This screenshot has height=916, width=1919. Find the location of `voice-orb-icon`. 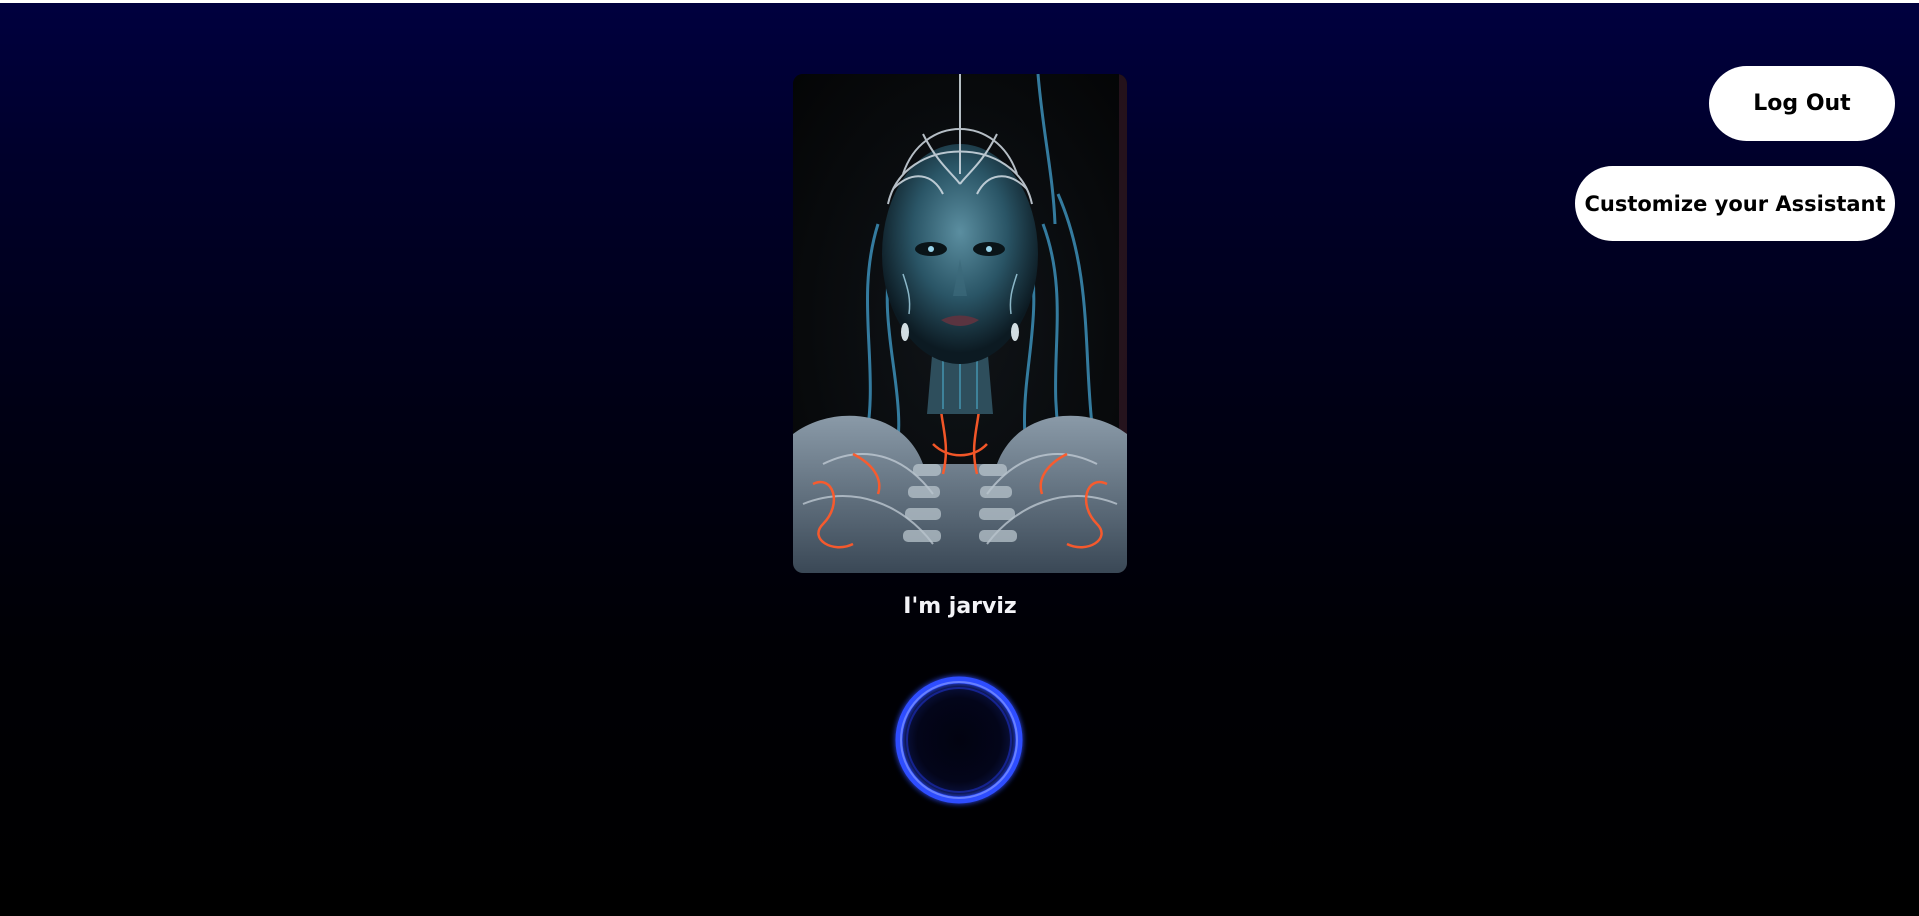

voice-orb-icon is located at coordinates (959, 740).